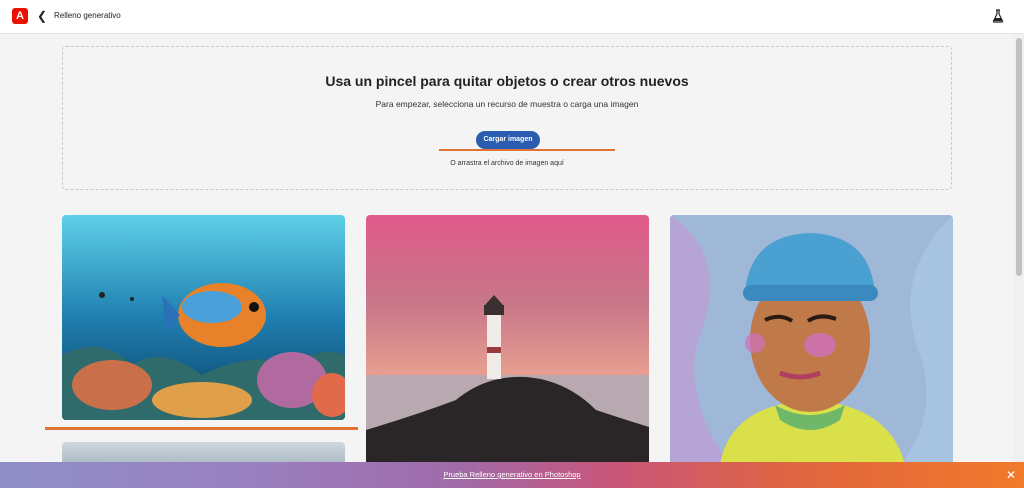 This screenshot has width=1024, height=488. Describe the element at coordinates (508, 140) in the screenshot. I see `upload-image-button: Cargar imagen` at that location.